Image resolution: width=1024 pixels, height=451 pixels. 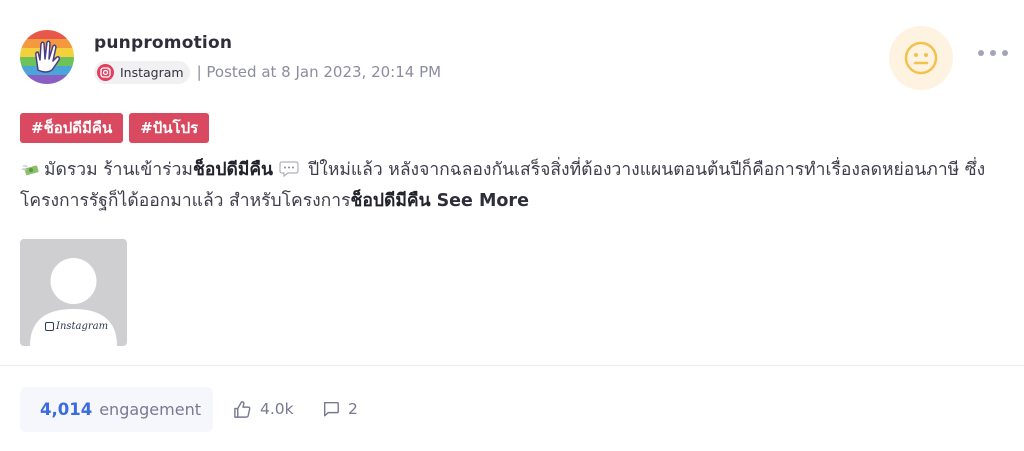 I want to click on likes-count: 4.0k, so click(x=277, y=409).